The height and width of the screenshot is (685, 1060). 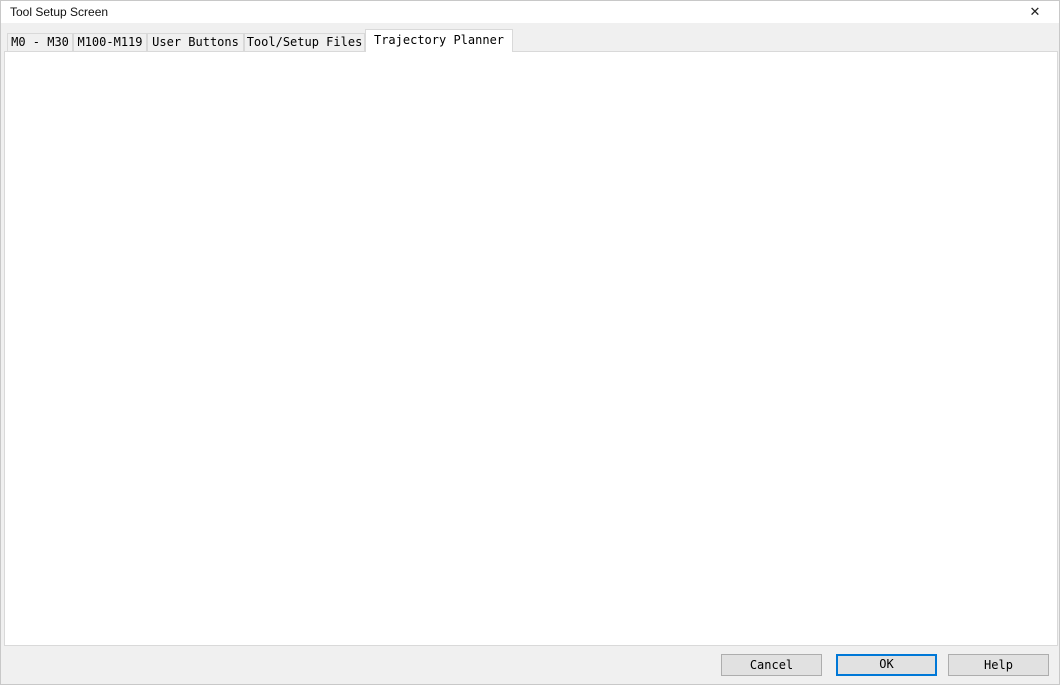 I want to click on tab-trajectory-planner: Trajectory Planner, so click(x=439, y=40).